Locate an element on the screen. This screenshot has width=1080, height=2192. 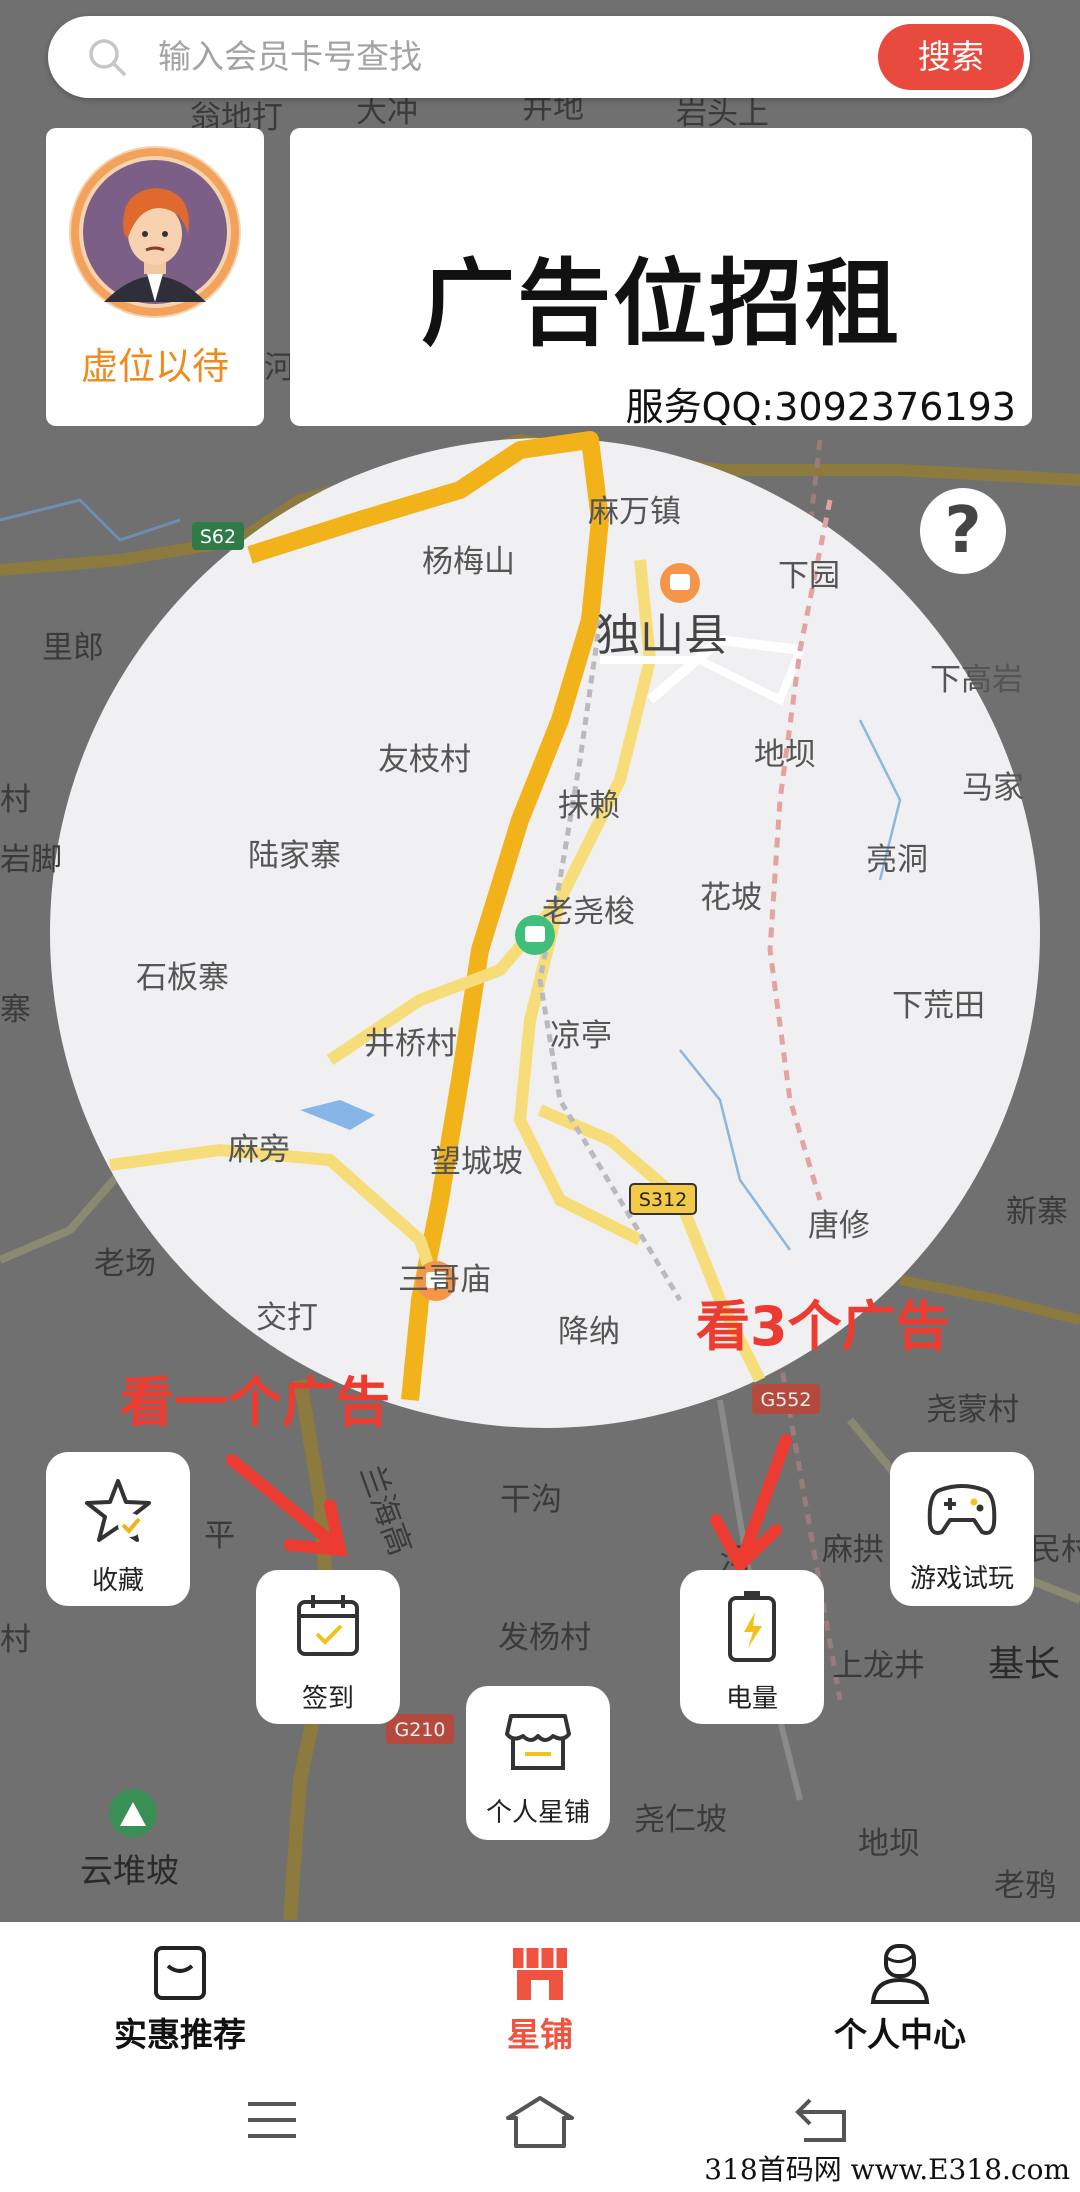
map-label: 降纳 is located at coordinates (589, 1332).